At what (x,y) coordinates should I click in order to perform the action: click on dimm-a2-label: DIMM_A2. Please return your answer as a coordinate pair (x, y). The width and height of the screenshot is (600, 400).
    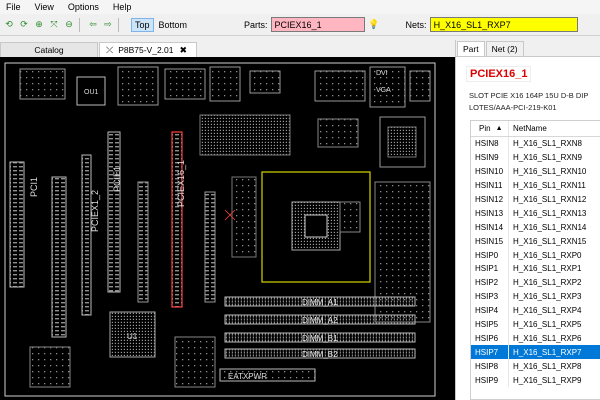
    Looking at the image, I should click on (320, 320).